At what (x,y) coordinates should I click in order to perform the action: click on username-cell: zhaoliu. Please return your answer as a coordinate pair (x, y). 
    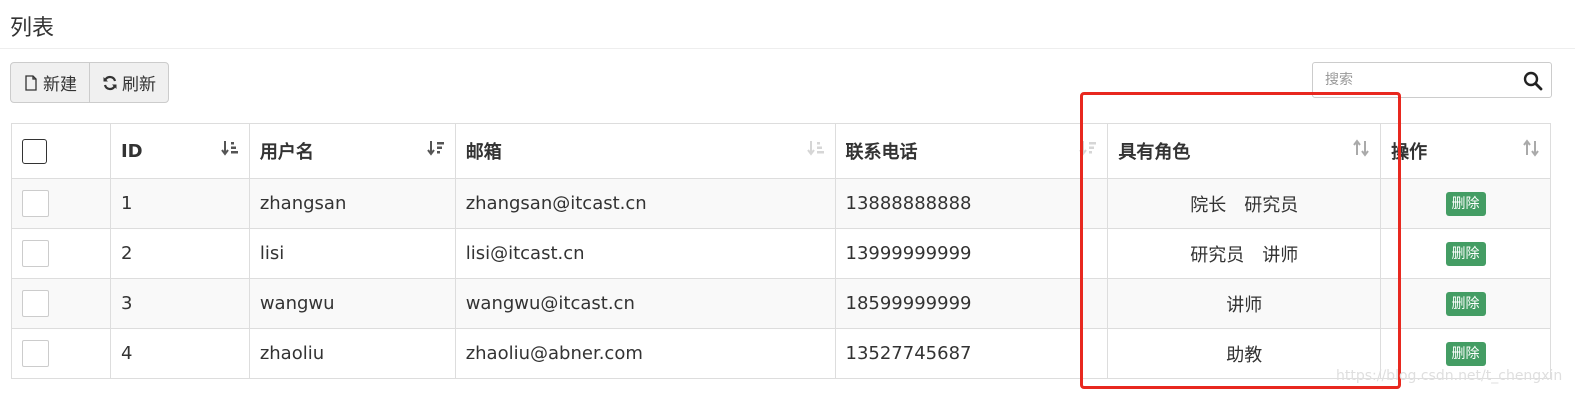
    Looking at the image, I should click on (352, 353).